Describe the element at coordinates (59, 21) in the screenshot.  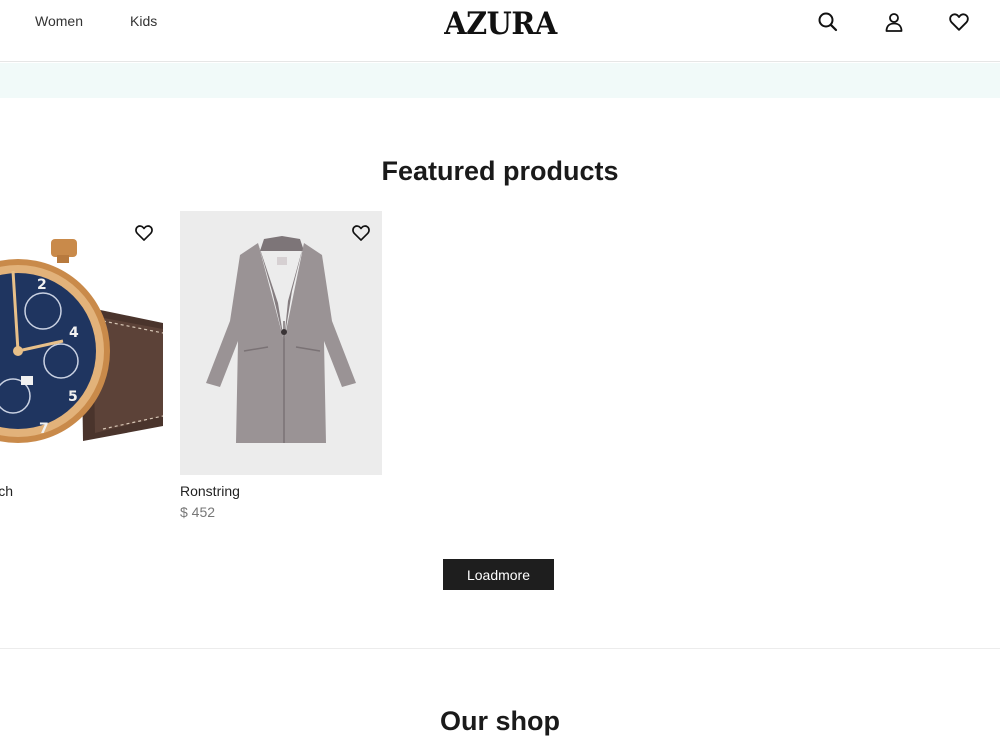
I see `nav-link-women: Women` at that location.